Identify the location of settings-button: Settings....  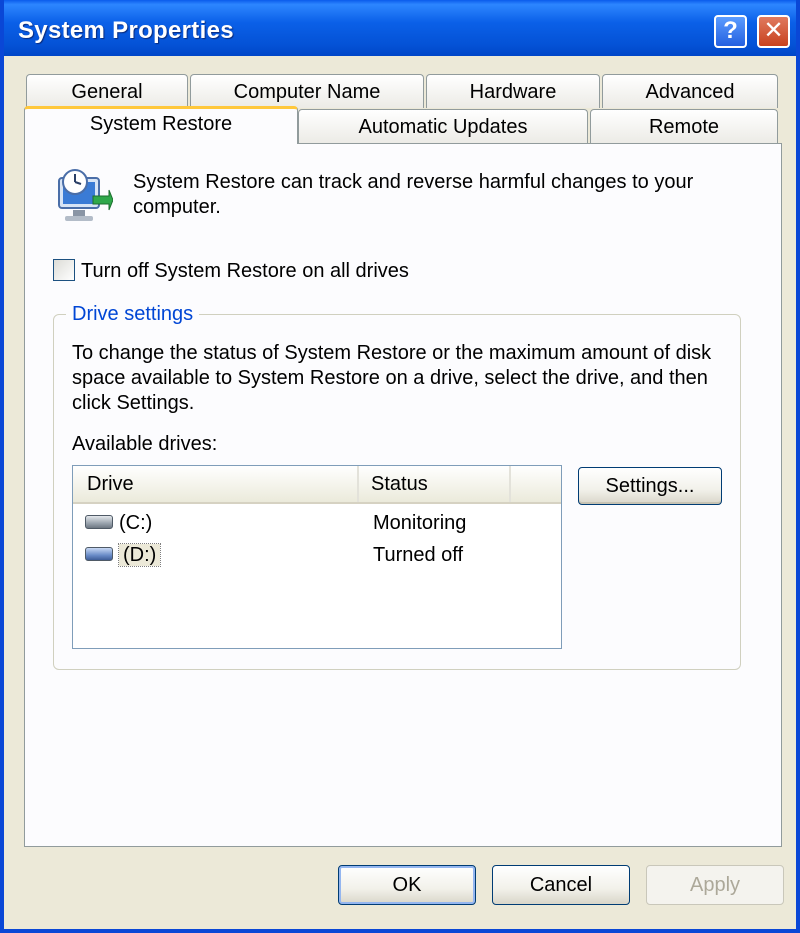
(650, 486).